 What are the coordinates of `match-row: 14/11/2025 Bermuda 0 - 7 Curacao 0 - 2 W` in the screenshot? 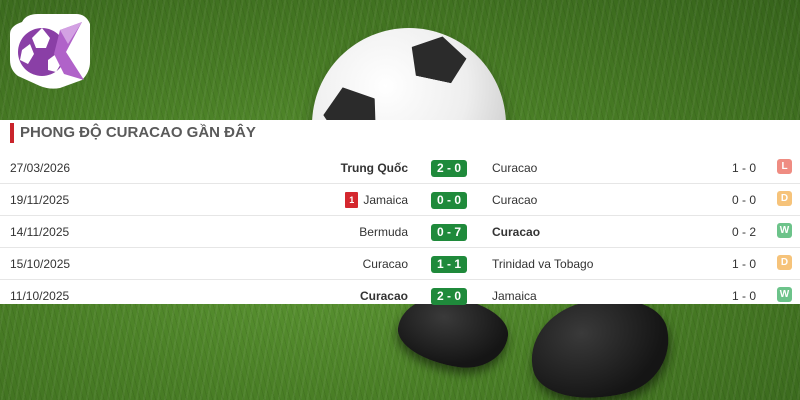 It's located at (400, 232).